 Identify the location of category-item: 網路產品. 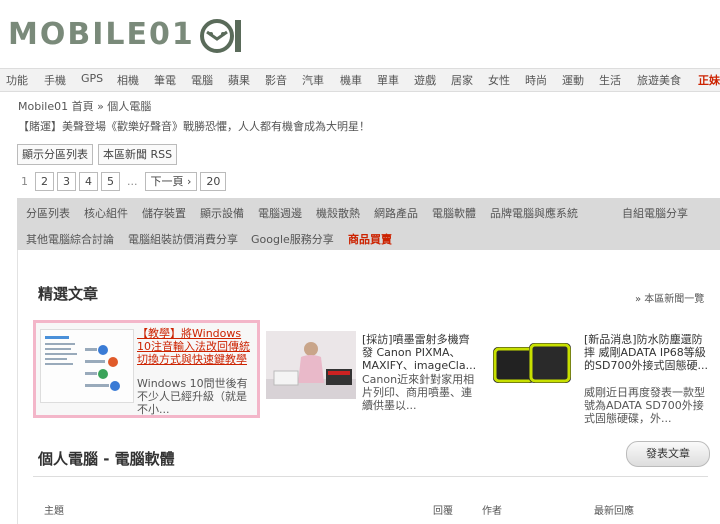
(396, 213).